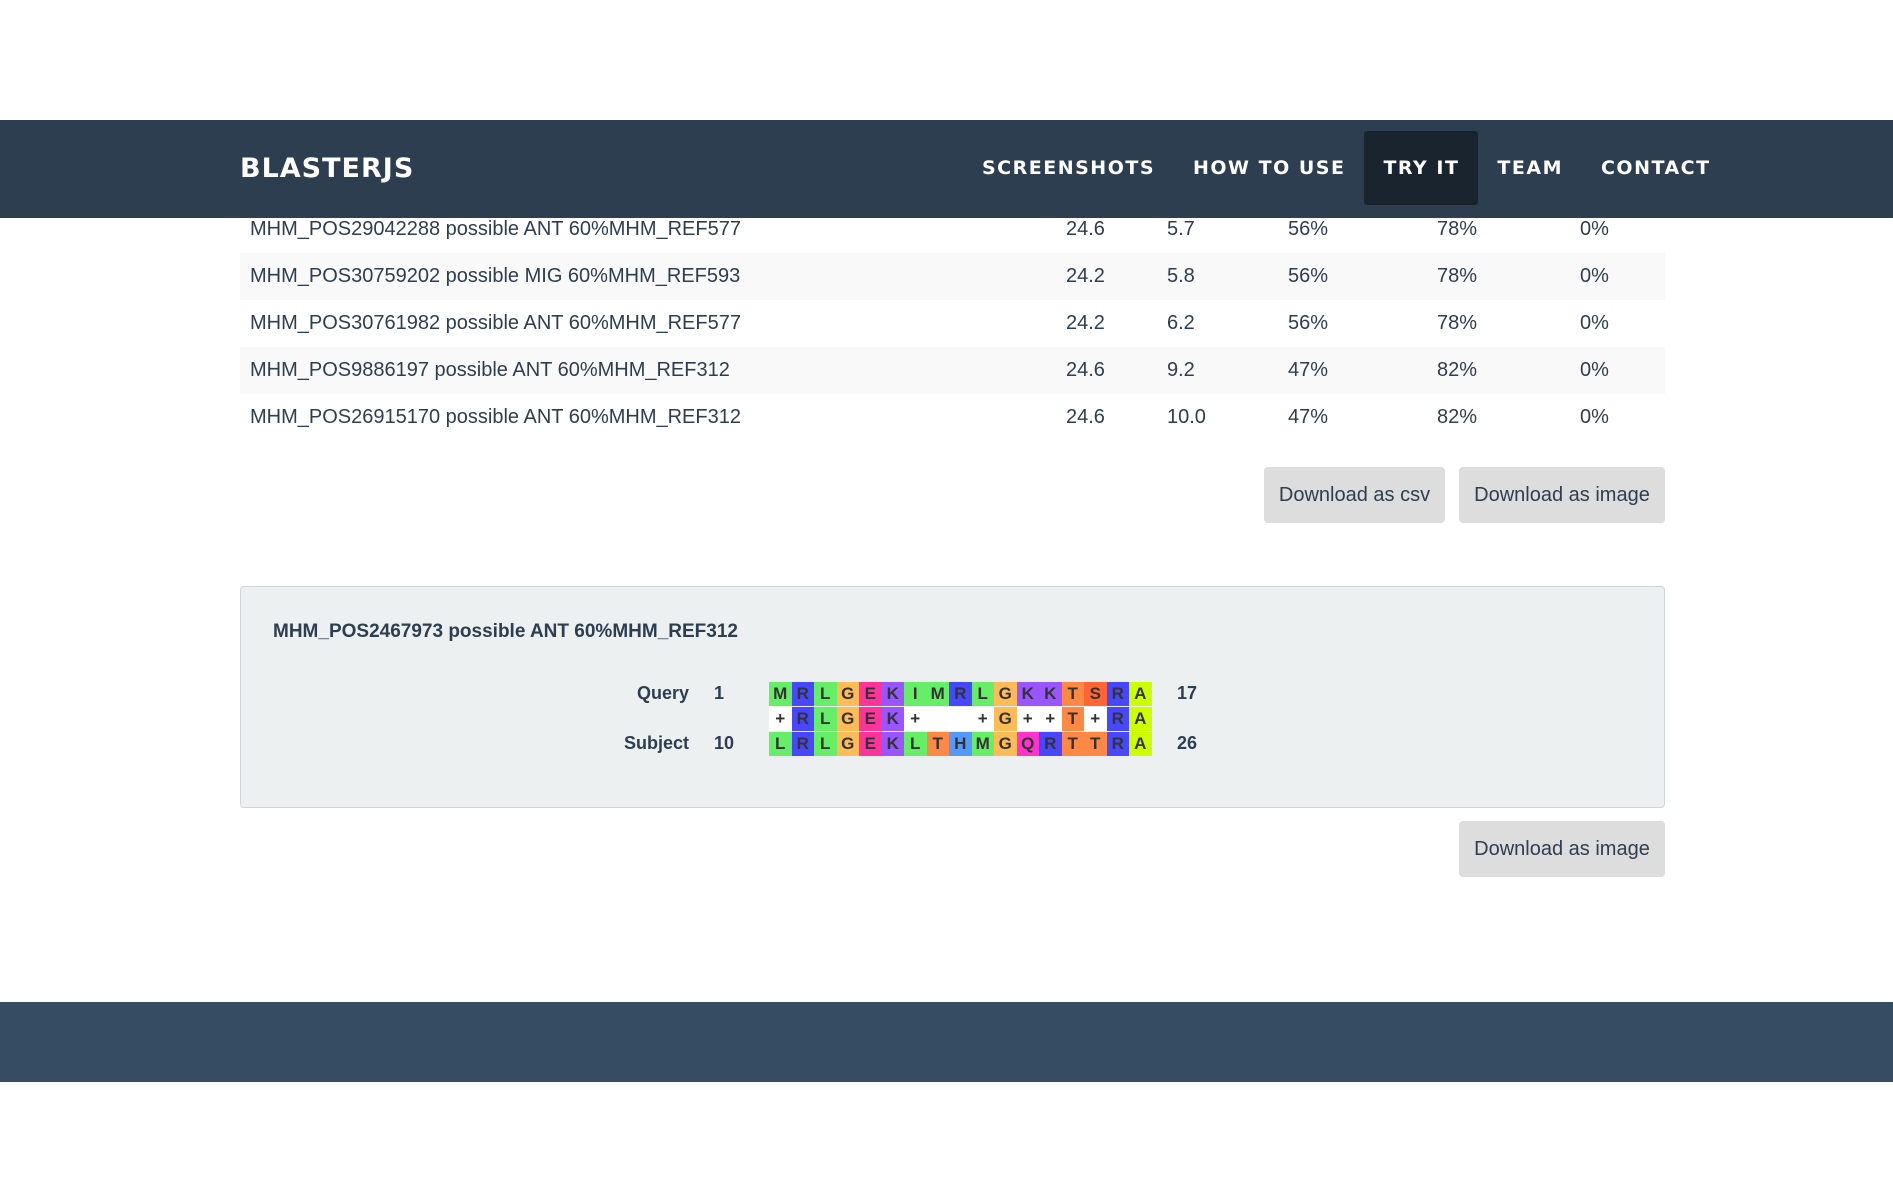 Image resolution: width=1893 pixels, height=1200 pixels. What do you see at coordinates (1354, 495) in the screenshot?
I see `download-csv-button: Download as csv` at bounding box center [1354, 495].